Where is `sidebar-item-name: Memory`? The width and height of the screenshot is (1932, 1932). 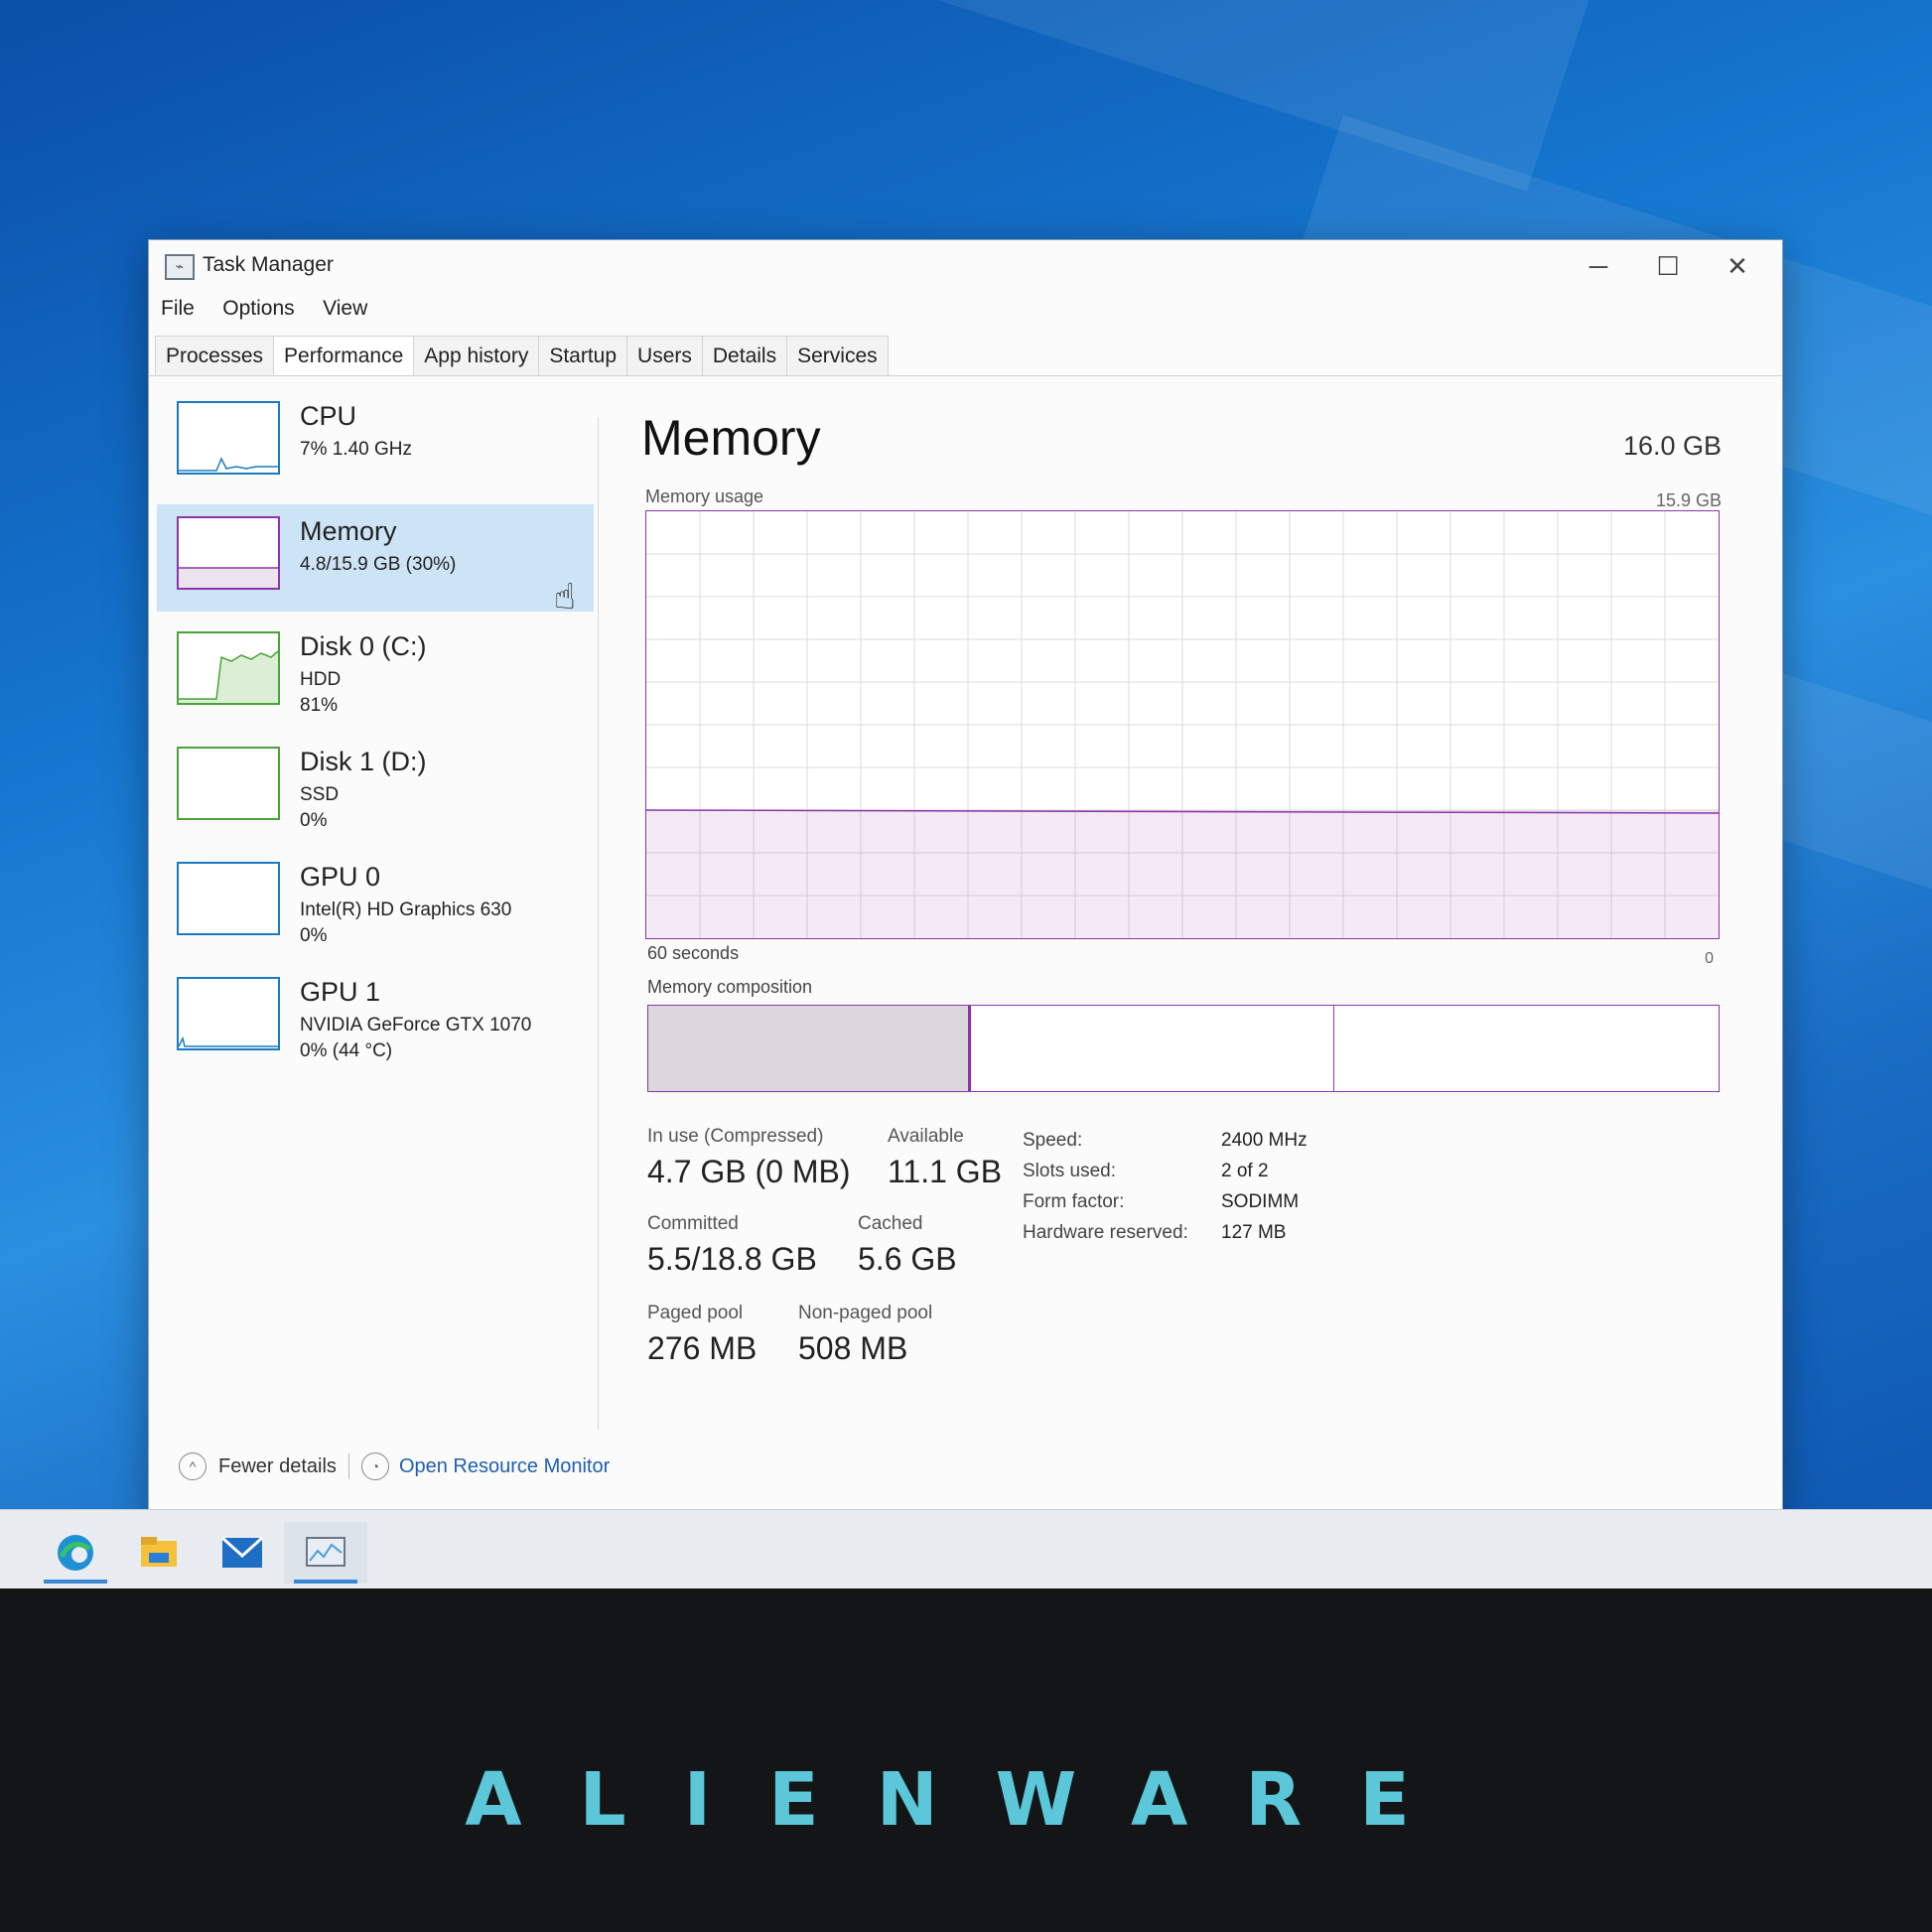 sidebar-item-name: Memory is located at coordinates (348, 531).